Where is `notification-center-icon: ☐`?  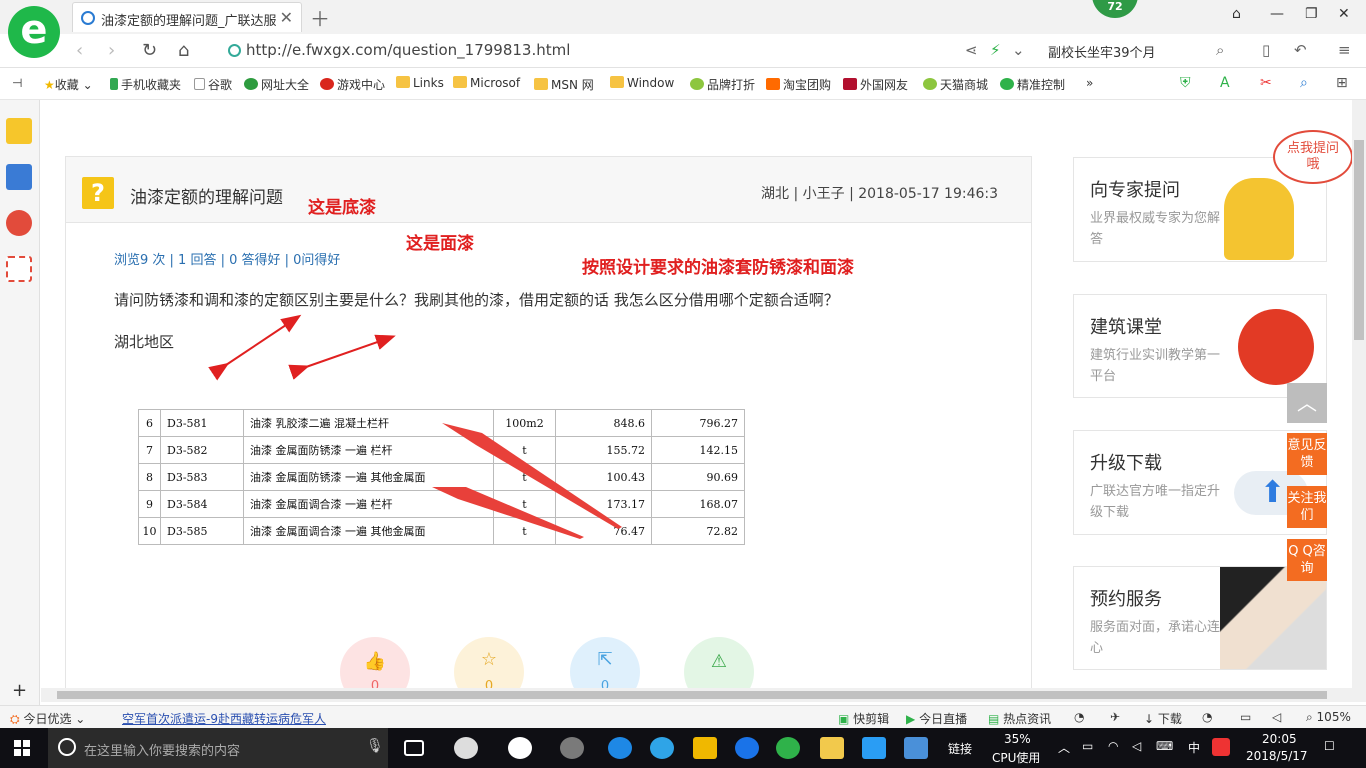
notification-center-icon: ☐ is located at coordinates (1329, 746).